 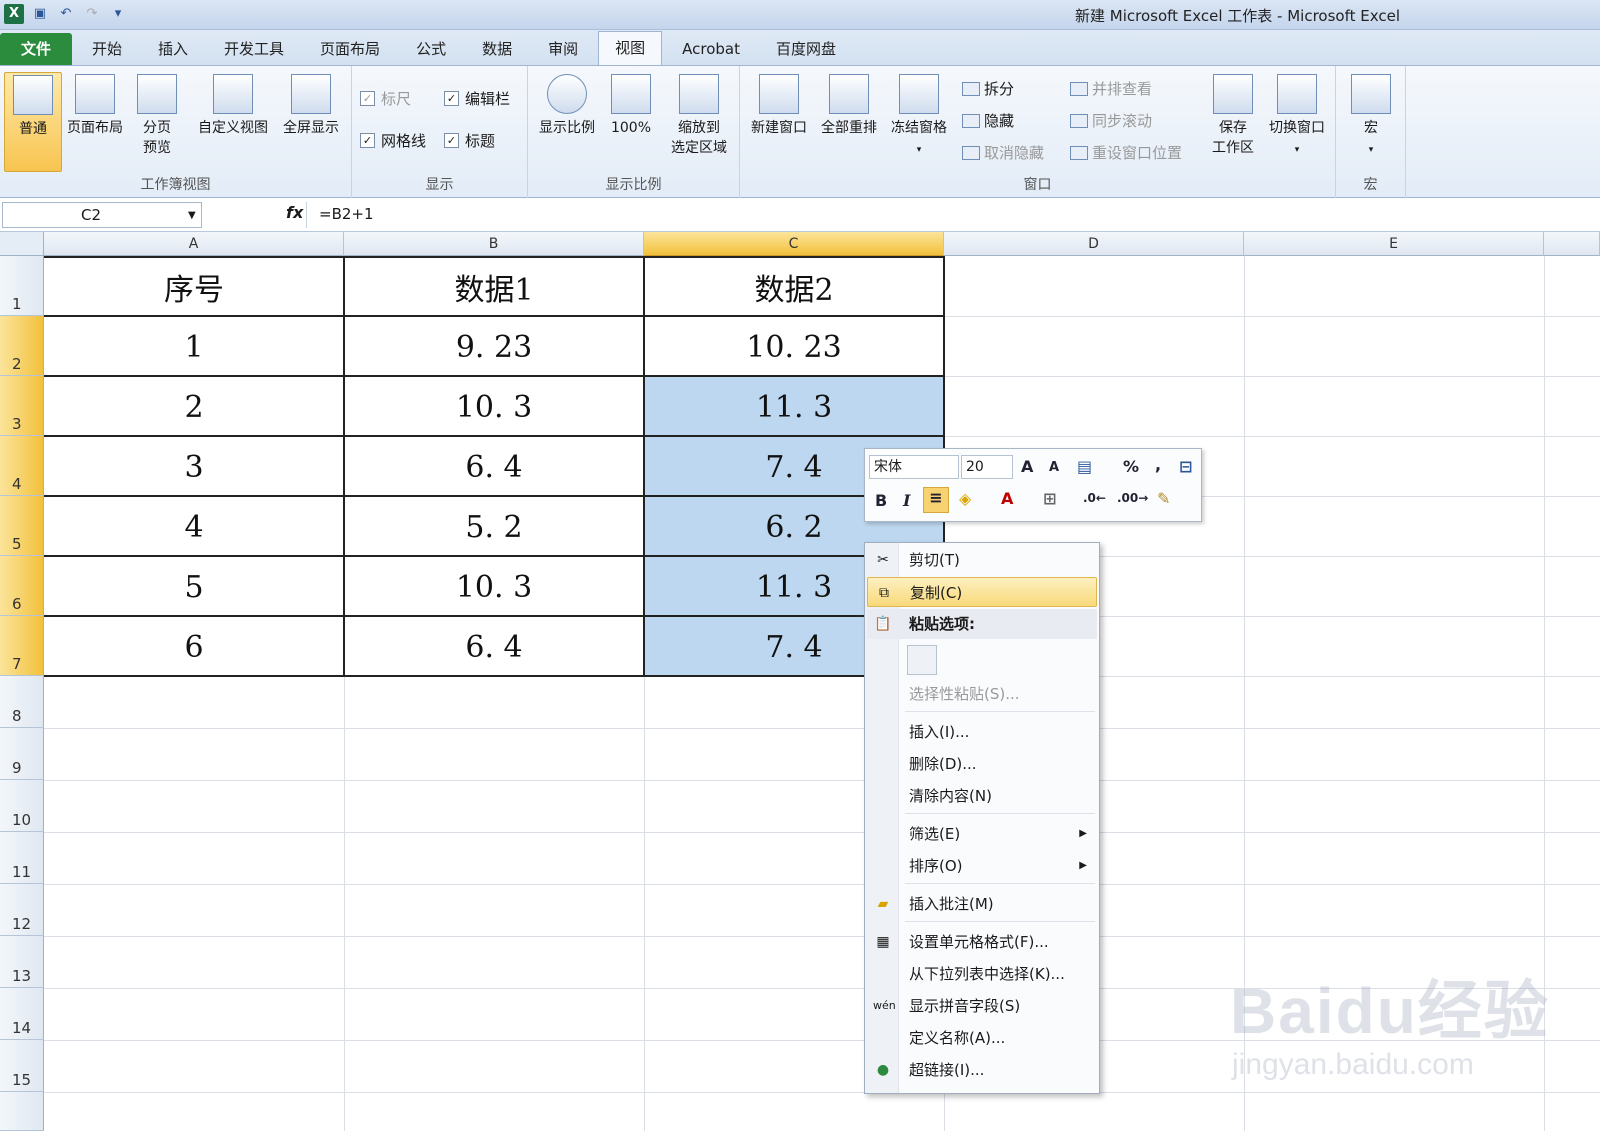 What do you see at coordinates (1132, 498) in the screenshot?
I see `decrease-decimal-icon: .00→` at bounding box center [1132, 498].